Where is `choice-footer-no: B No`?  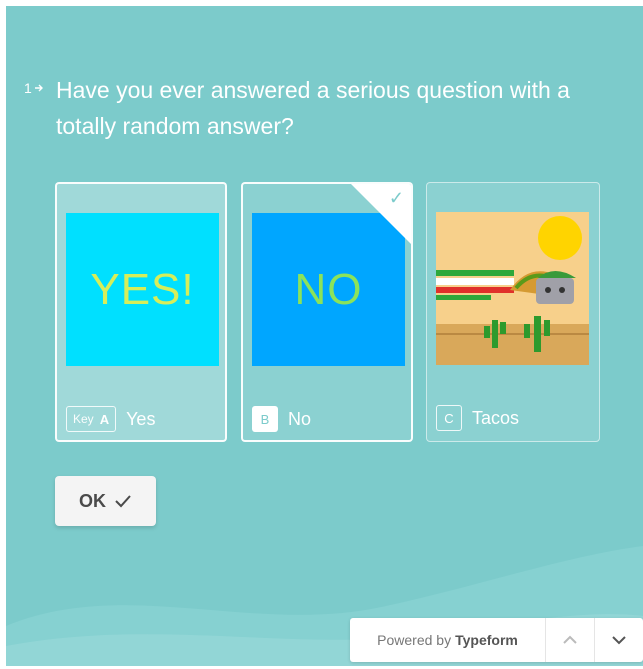 choice-footer-no: B No is located at coordinates (281, 419).